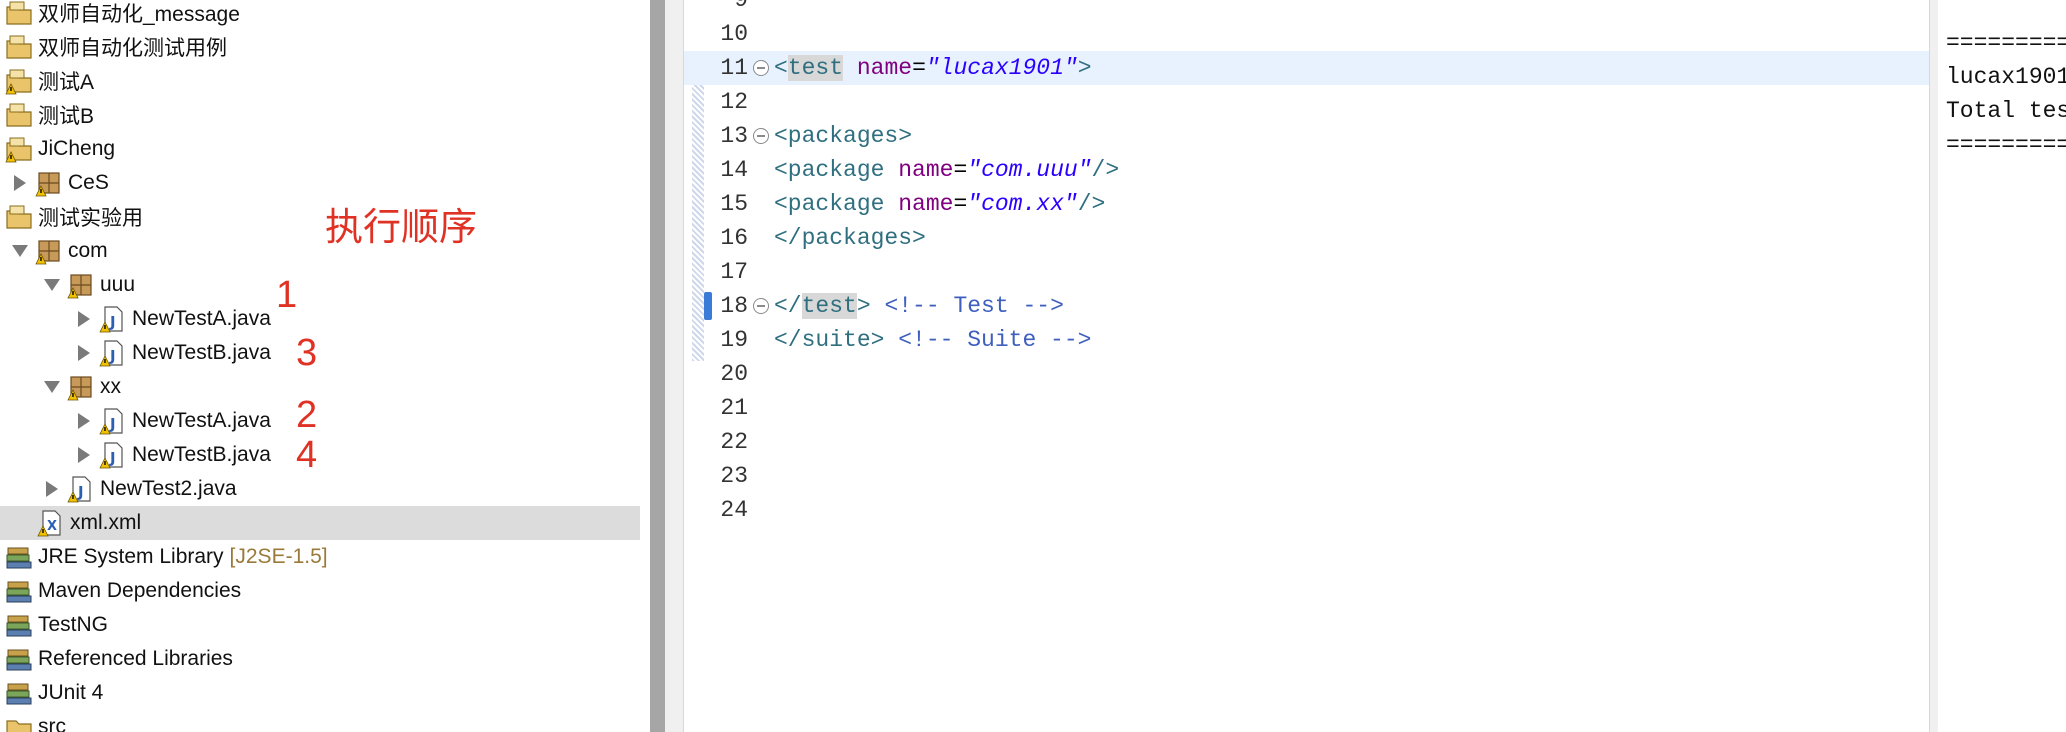  Describe the element at coordinates (320, 217) in the screenshot. I see `tree-item-project-experiment: 测试实验用` at that location.